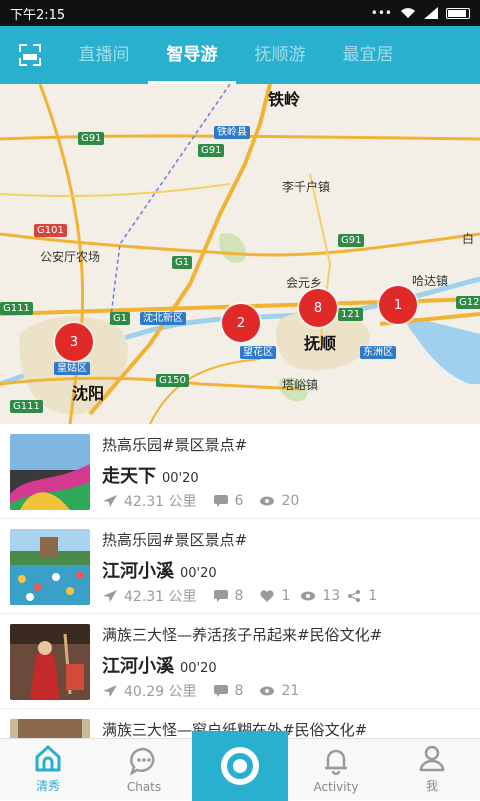  What do you see at coordinates (50, 230) in the screenshot?
I see `road-badge-g101: G101` at bounding box center [50, 230].